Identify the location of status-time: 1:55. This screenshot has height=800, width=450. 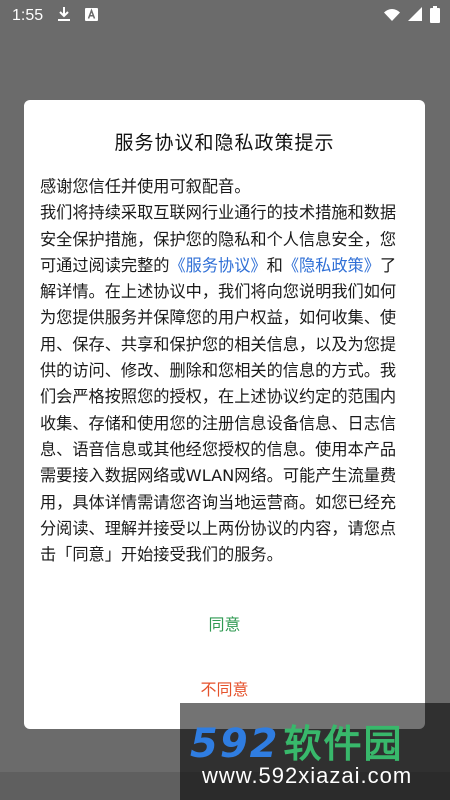
(28, 15).